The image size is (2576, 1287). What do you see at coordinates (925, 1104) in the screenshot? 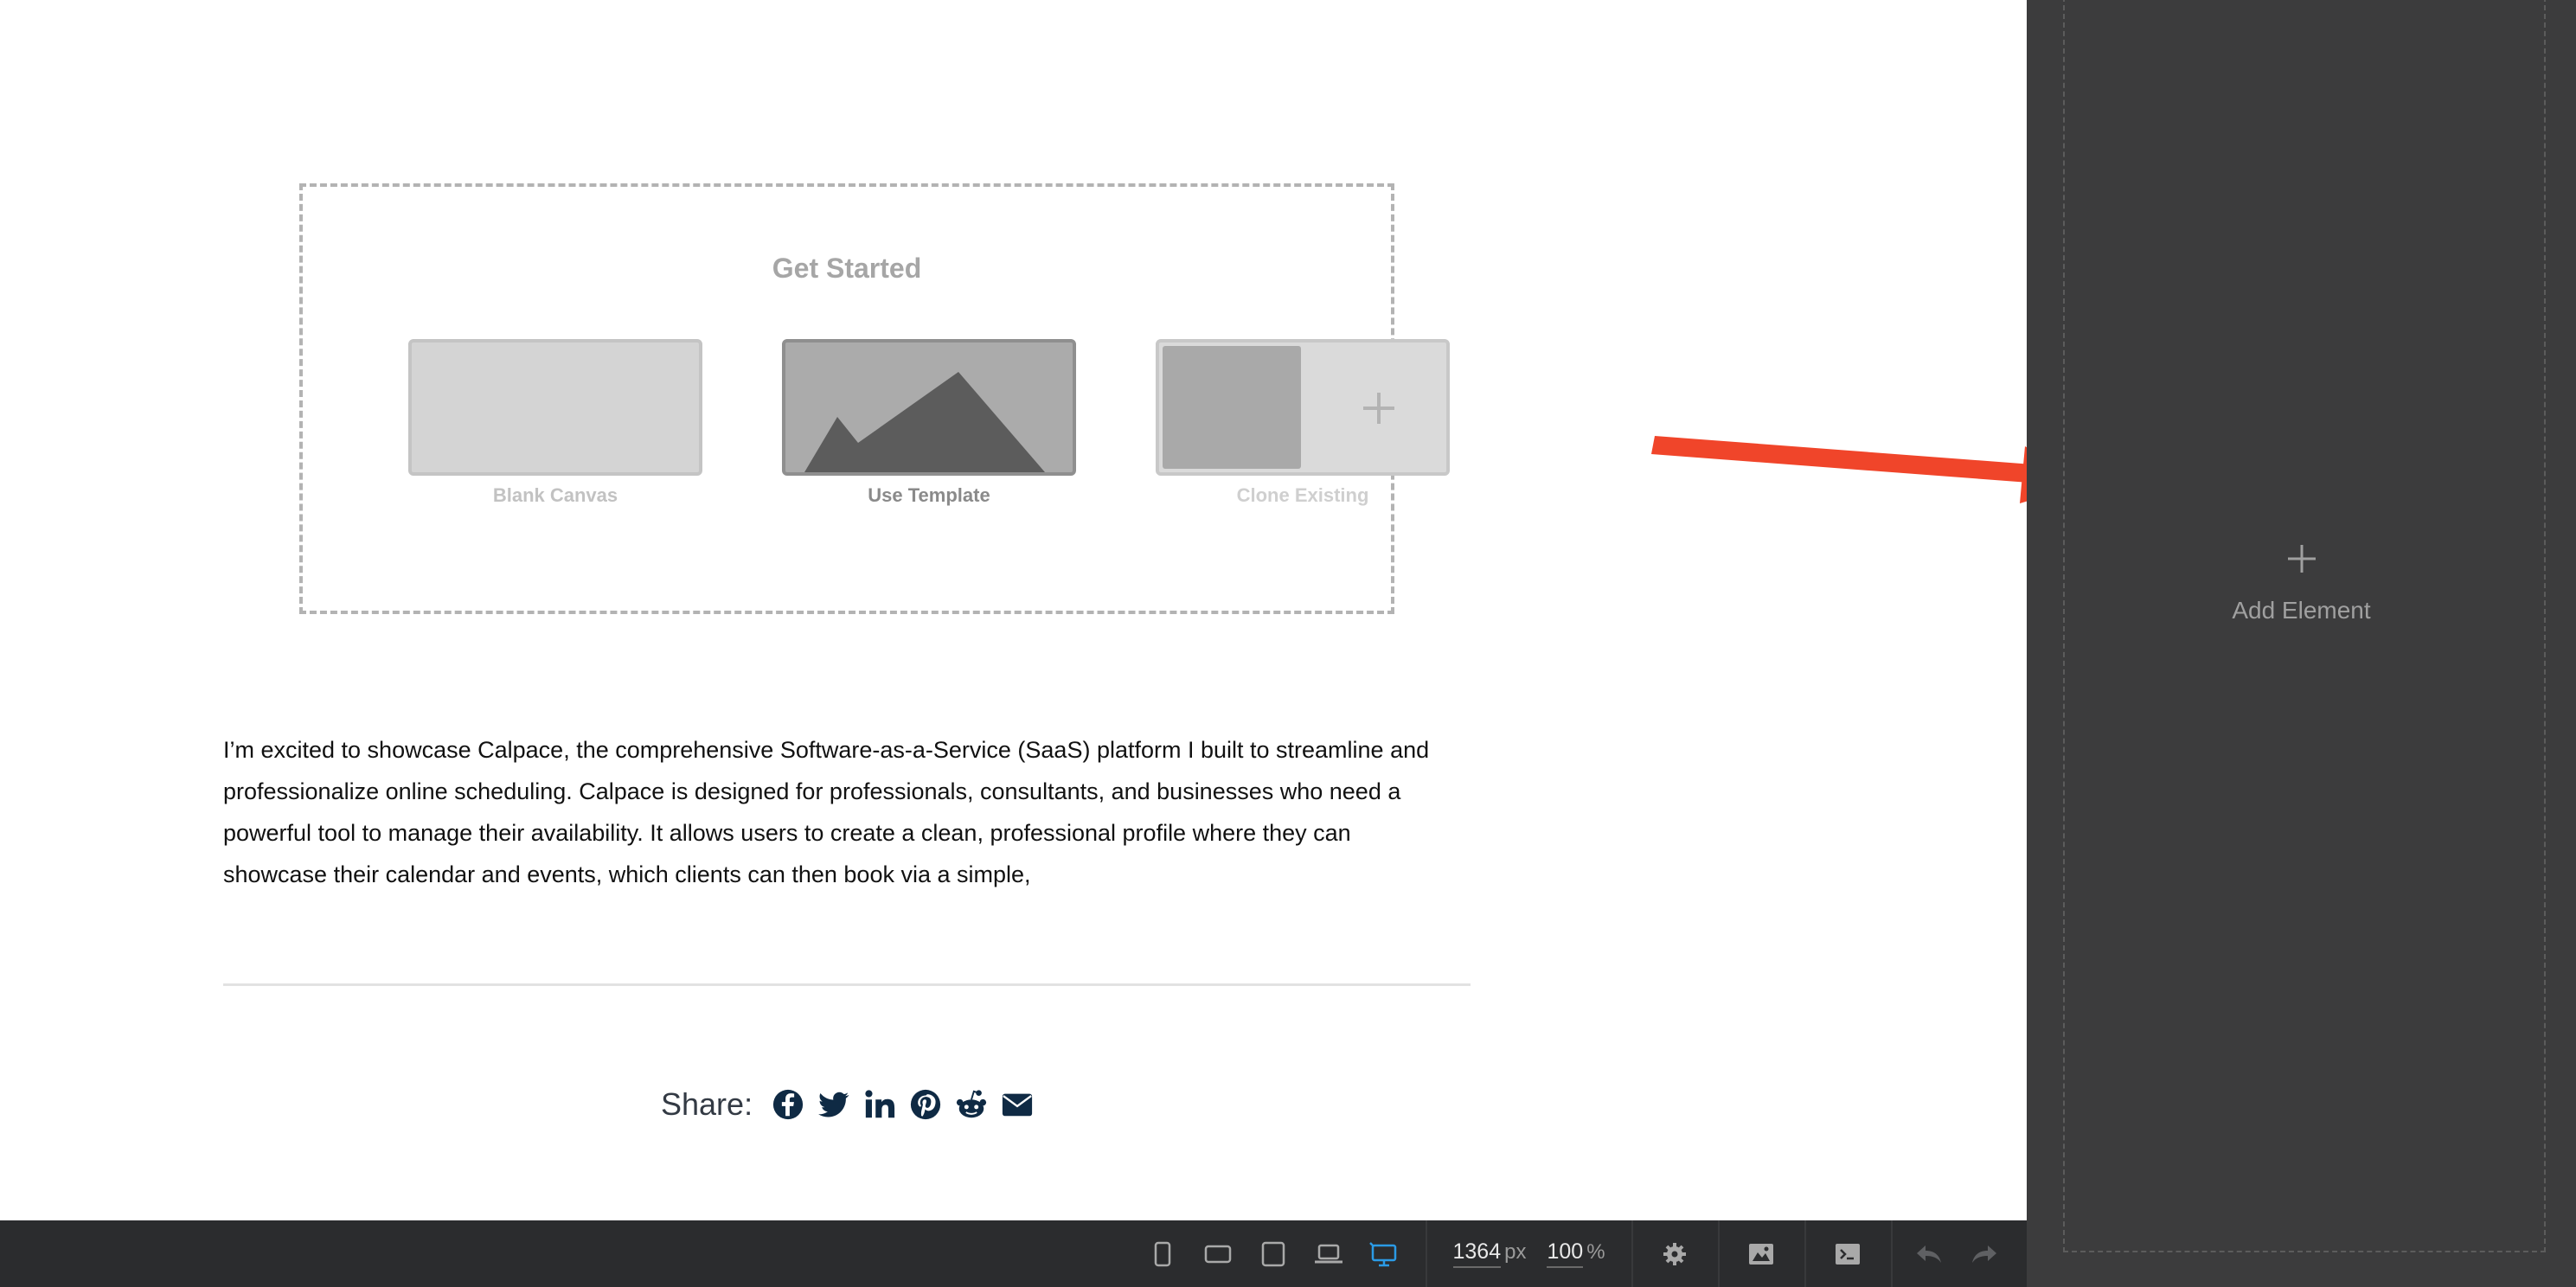
I see `pinterest-icon` at bounding box center [925, 1104].